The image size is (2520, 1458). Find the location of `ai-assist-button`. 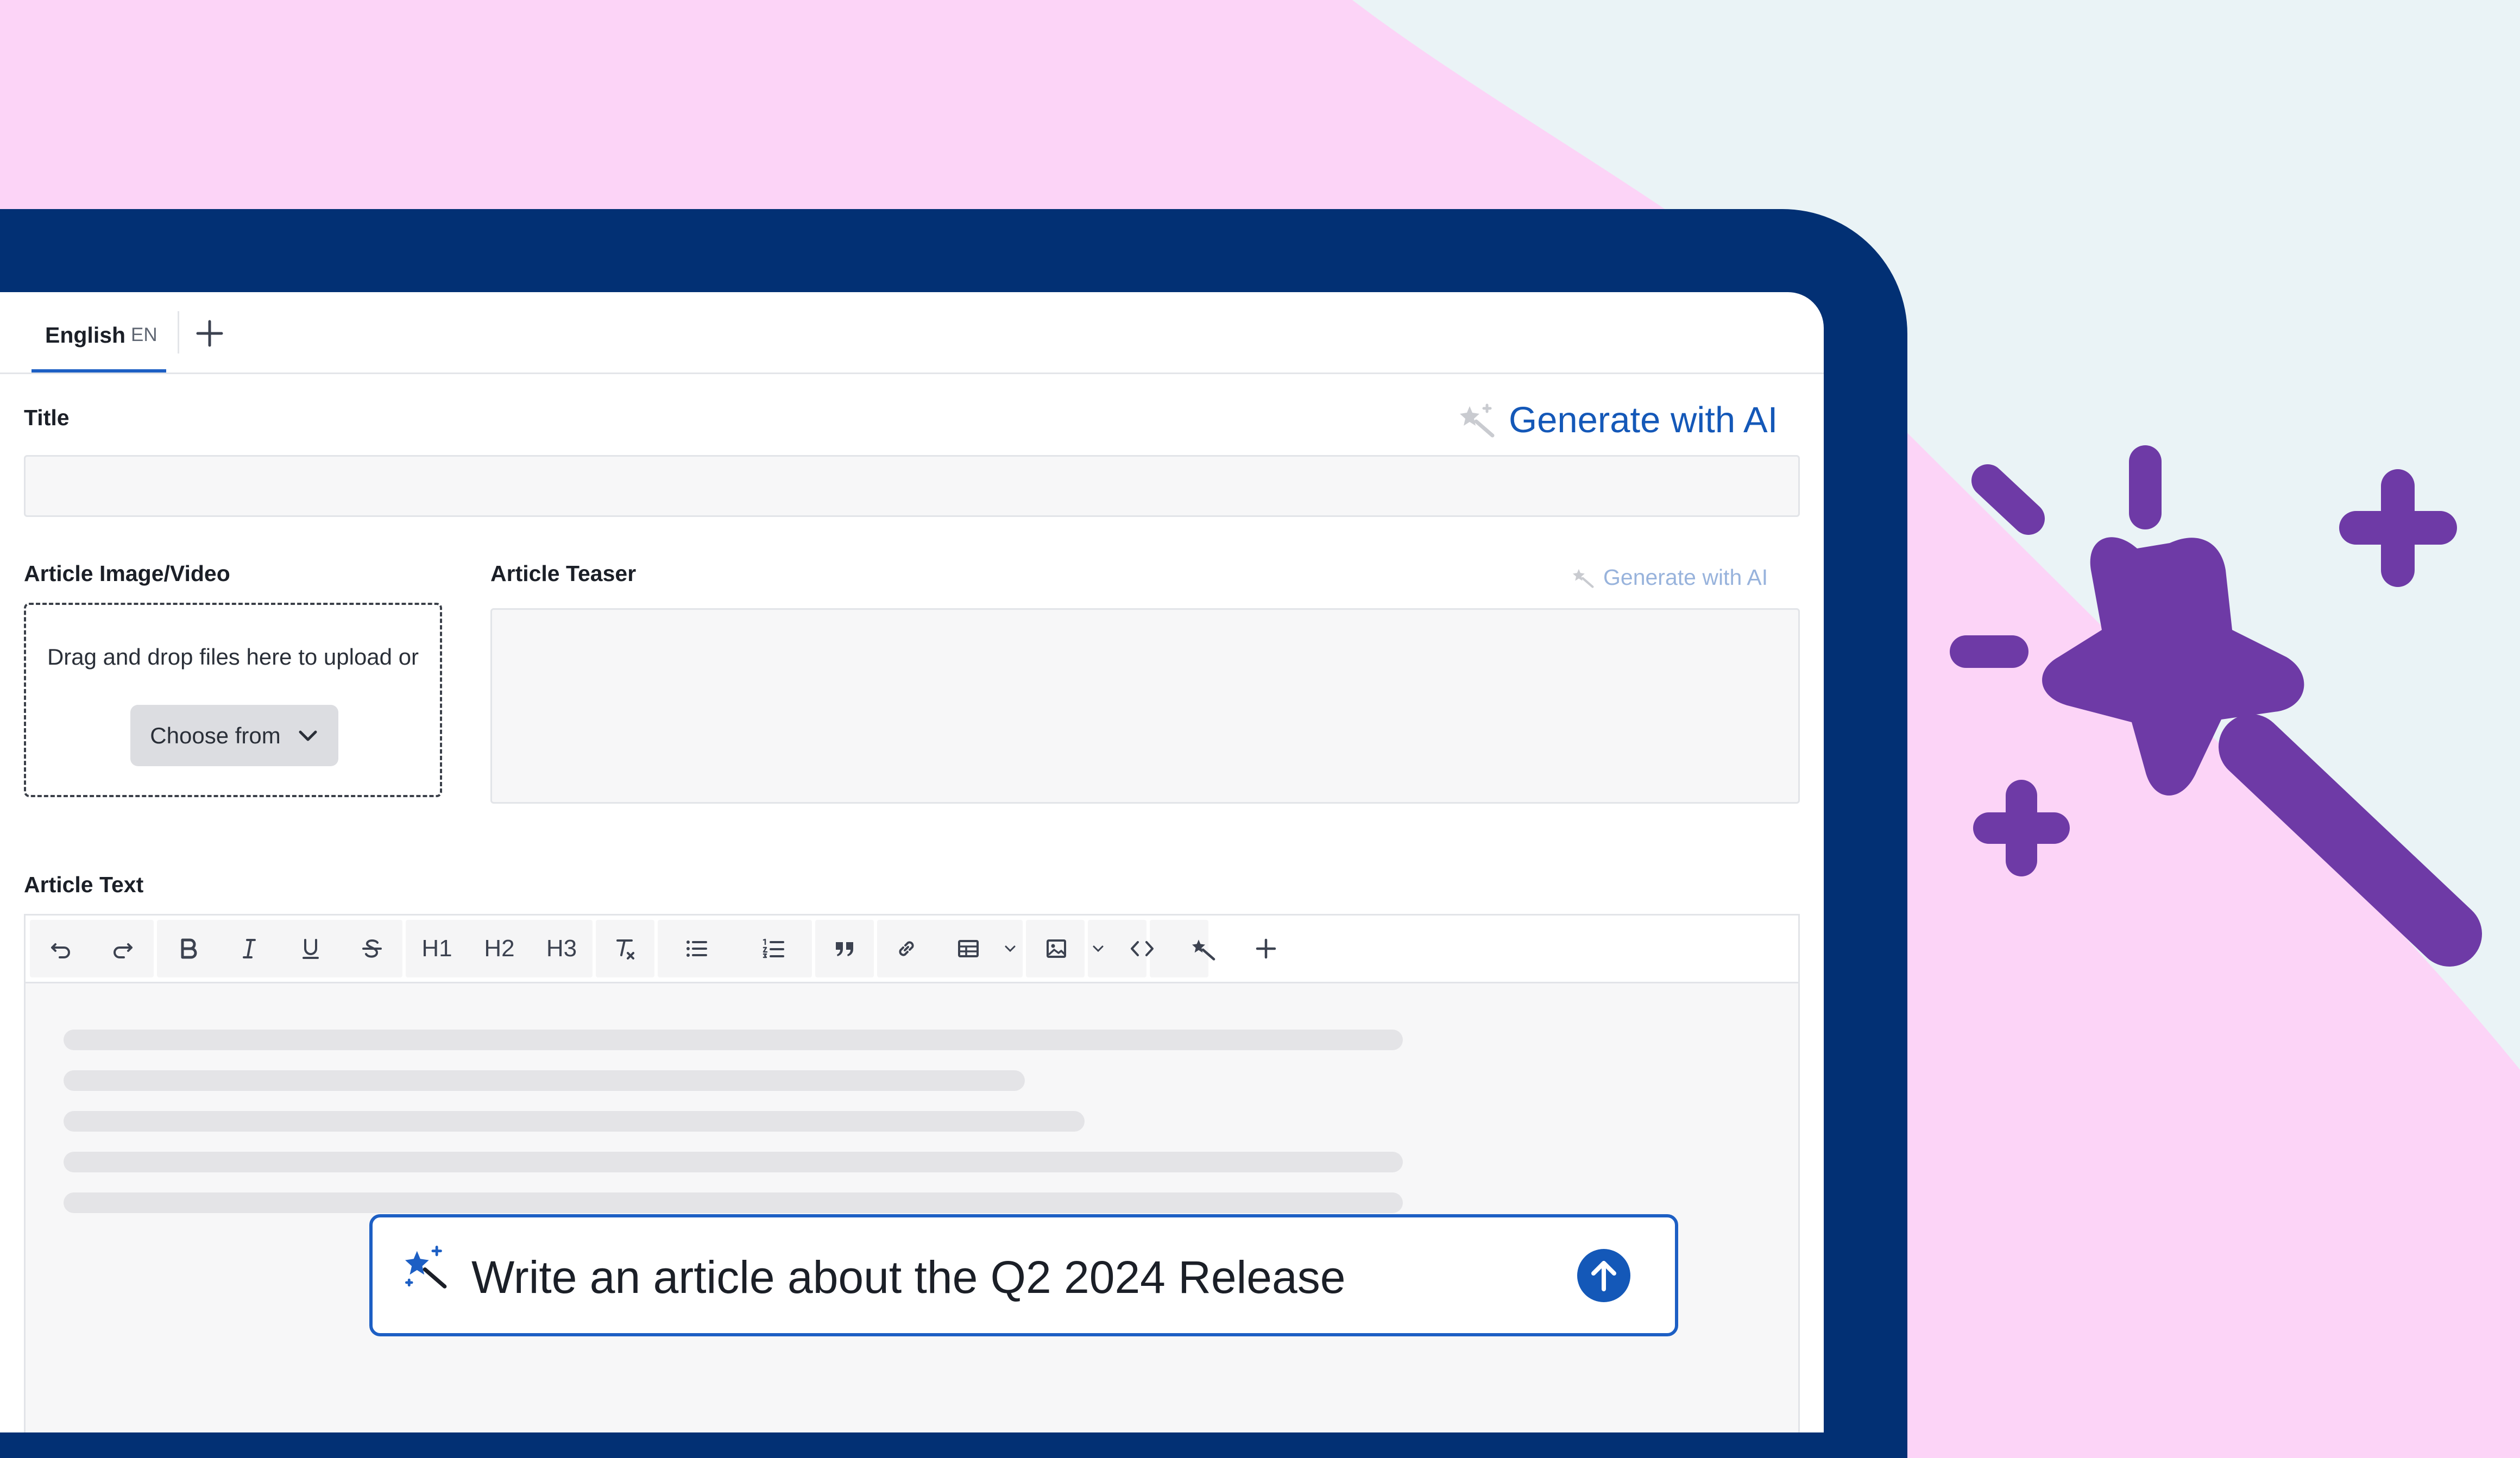

ai-assist-button is located at coordinates (1204, 949).